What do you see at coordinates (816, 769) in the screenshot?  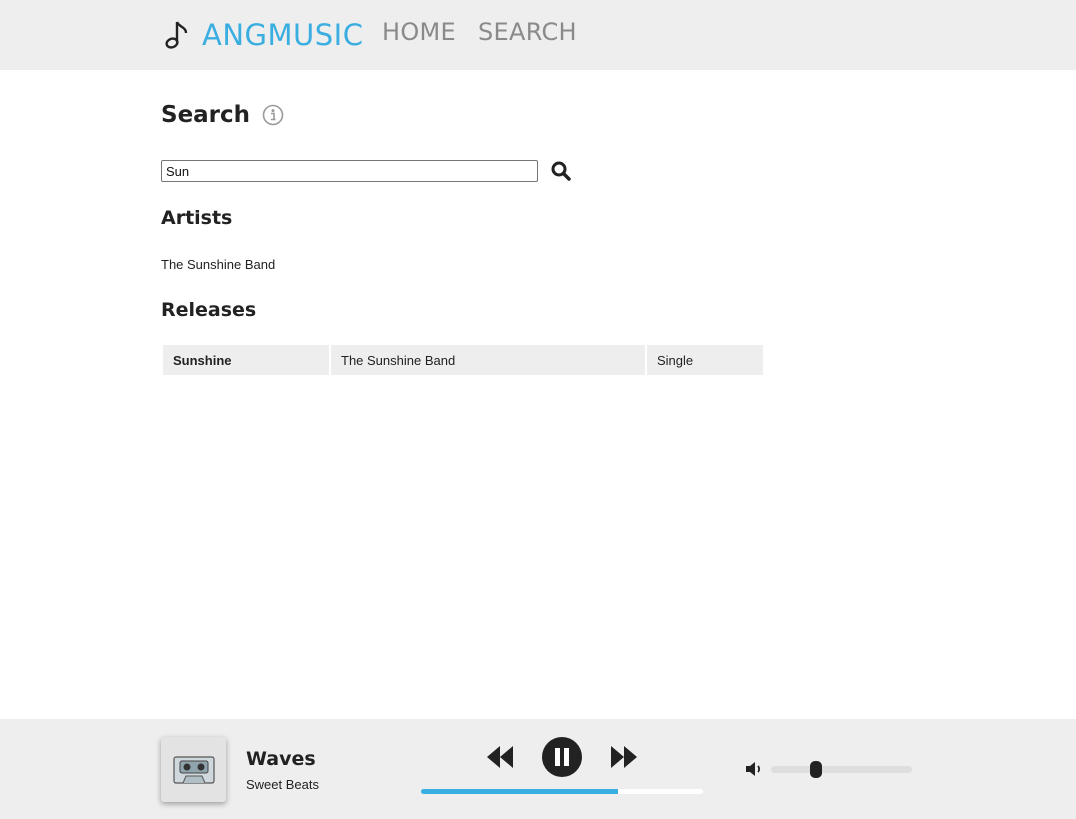 I see `volume-slider-thumb` at bounding box center [816, 769].